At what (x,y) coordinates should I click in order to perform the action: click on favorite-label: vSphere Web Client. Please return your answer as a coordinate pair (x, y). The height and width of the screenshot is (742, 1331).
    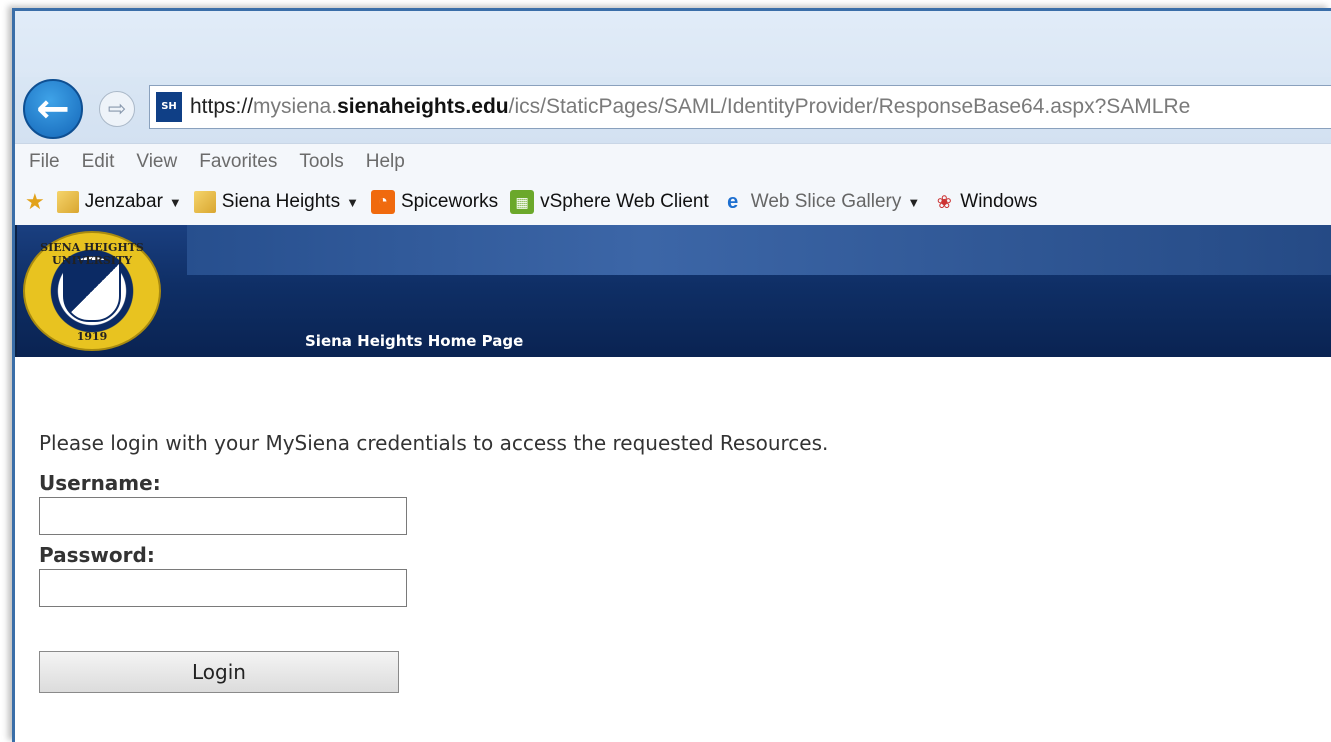
    Looking at the image, I should click on (624, 201).